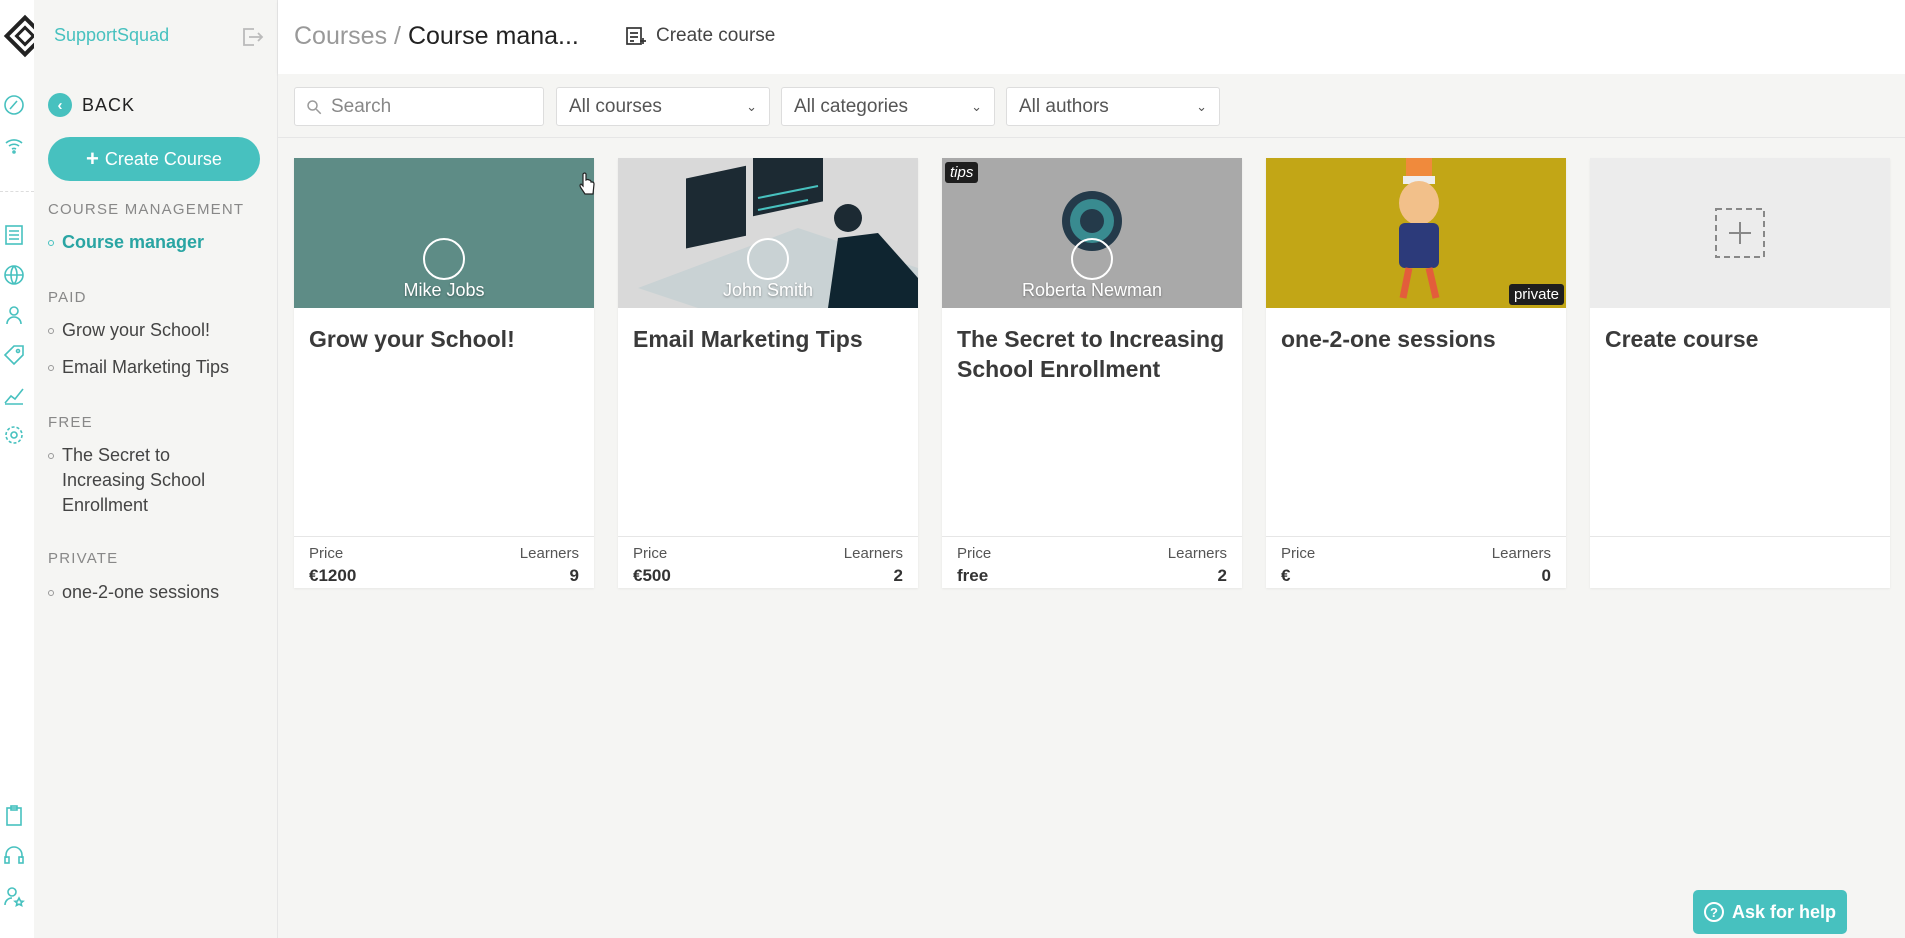 Image resolution: width=1905 pixels, height=938 pixels. Describe the element at coordinates (444, 290) in the screenshot. I see `course-author: Mike Jobs` at that location.